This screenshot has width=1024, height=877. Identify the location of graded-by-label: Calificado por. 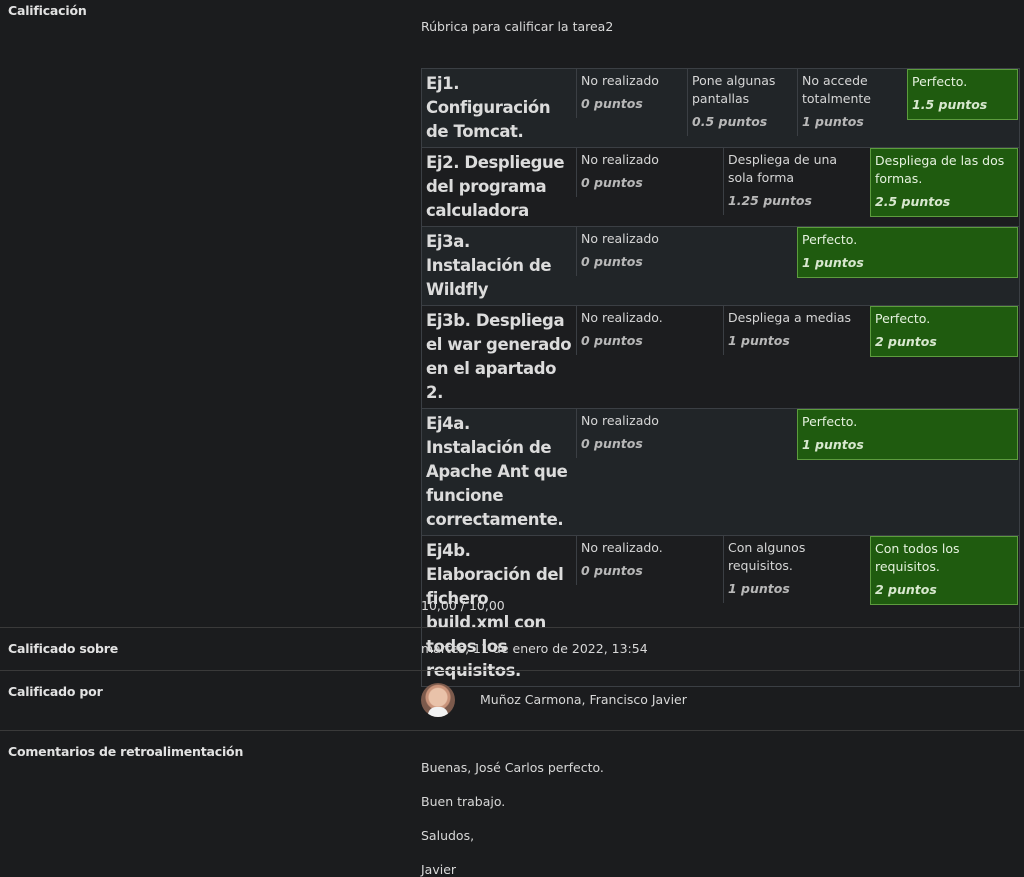
(55, 691).